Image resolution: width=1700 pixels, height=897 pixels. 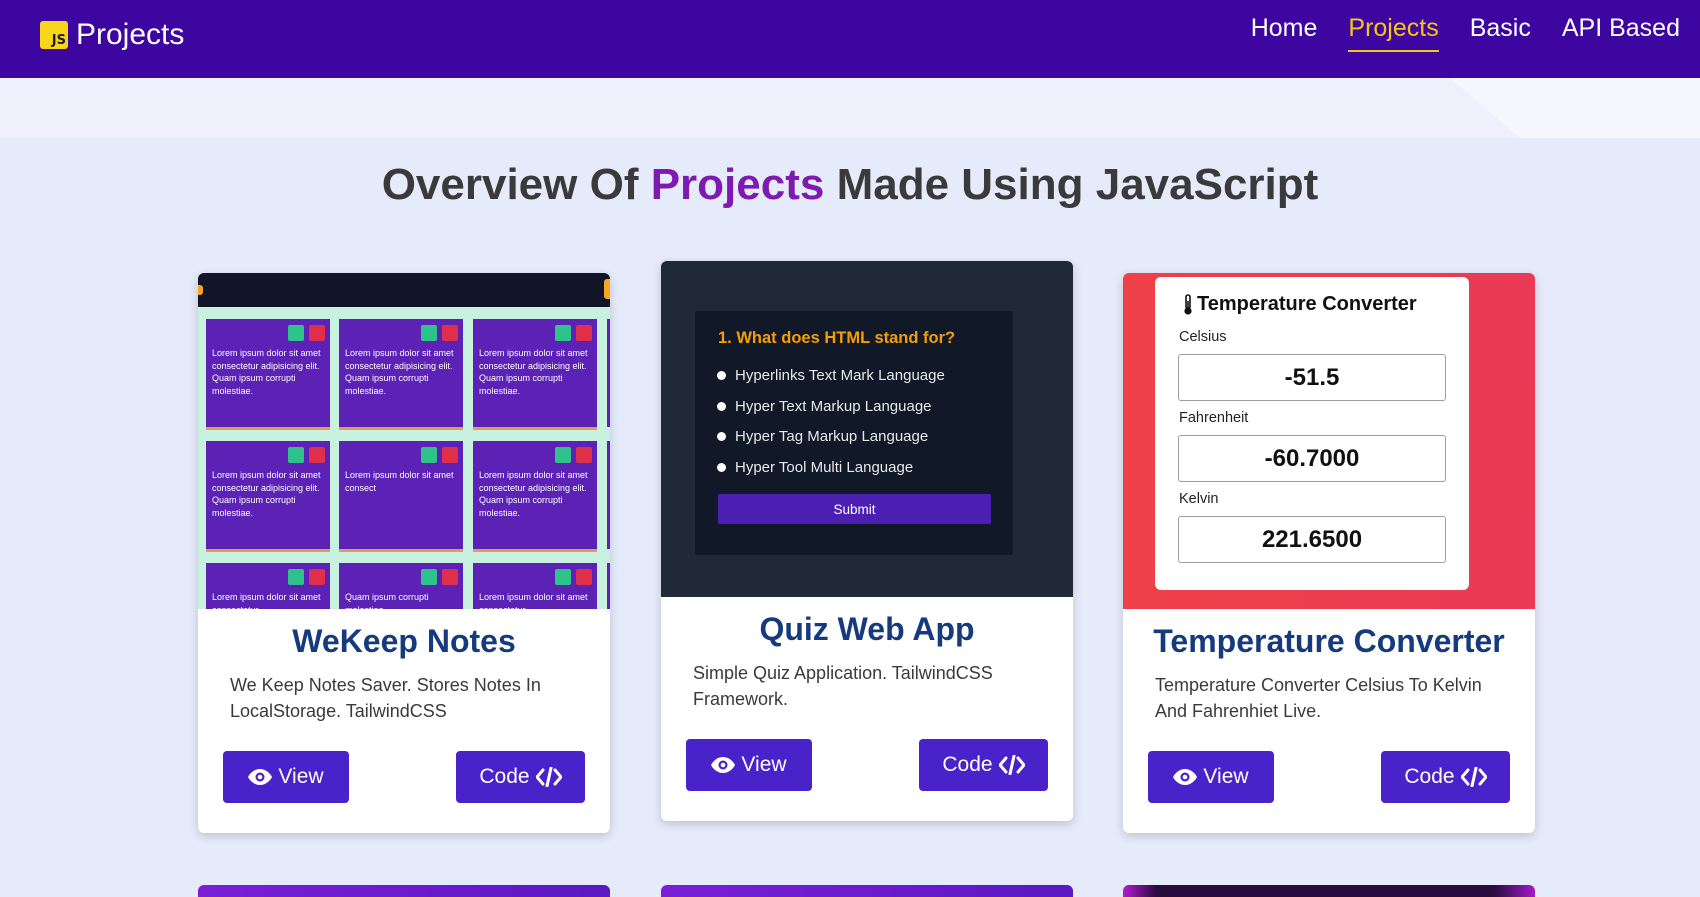 What do you see at coordinates (1450, 33) in the screenshot?
I see `nav-links: Home Projects Basic API Based` at bounding box center [1450, 33].